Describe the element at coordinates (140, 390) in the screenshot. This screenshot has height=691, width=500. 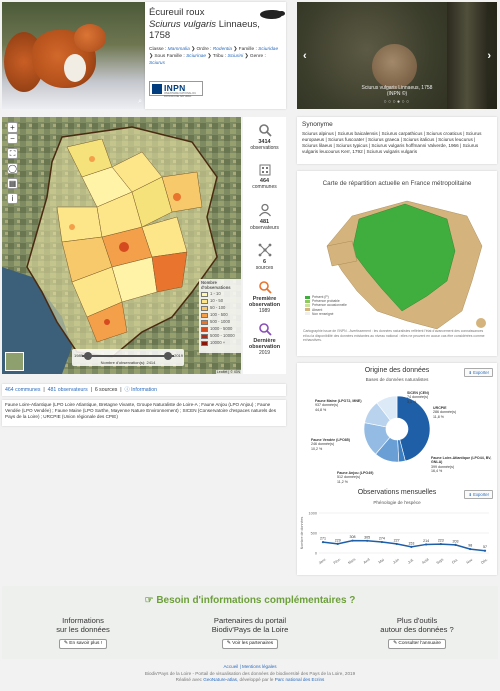
I see `information-link: ⓘ Information` at that location.